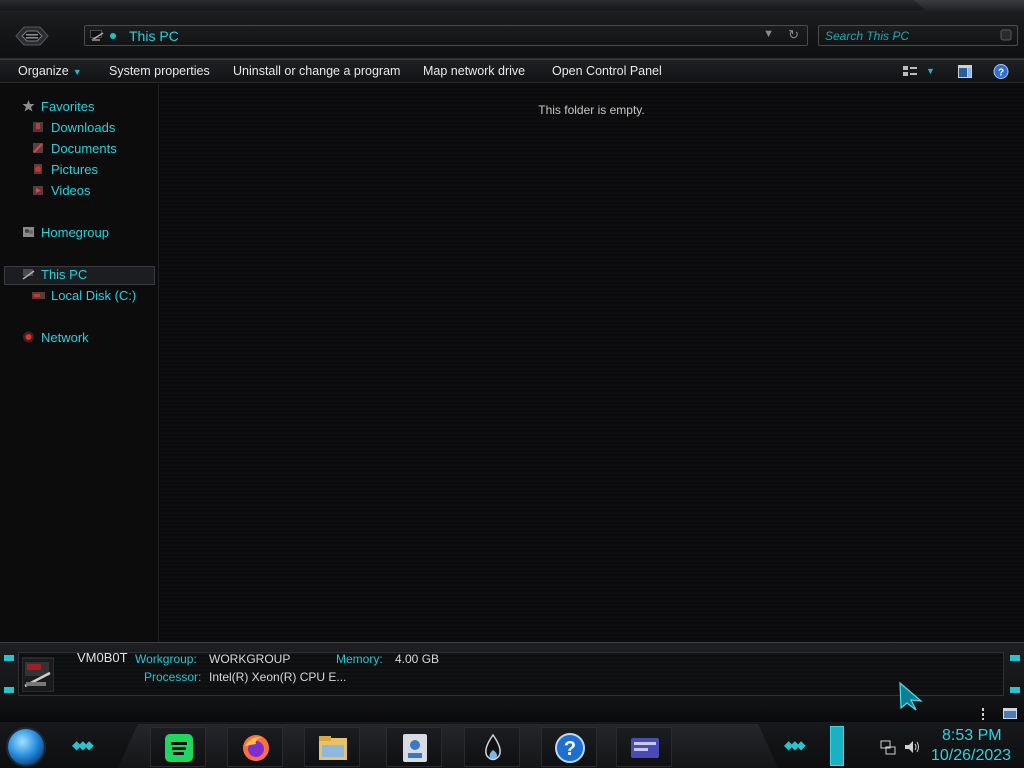  What do you see at coordinates (965, 71) in the screenshot?
I see `preview-pane-icon` at bounding box center [965, 71].